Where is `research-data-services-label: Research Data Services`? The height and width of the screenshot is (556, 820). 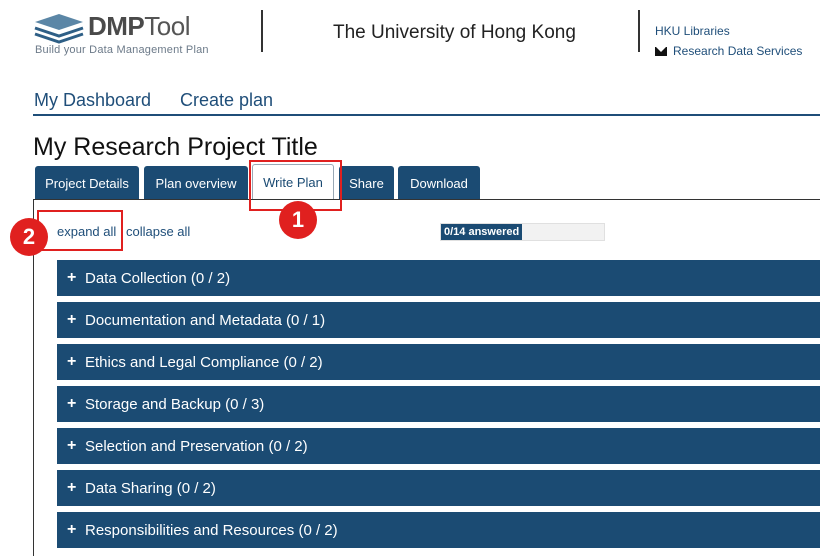 research-data-services-label: Research Data Services is located at coordinates (738, 51).